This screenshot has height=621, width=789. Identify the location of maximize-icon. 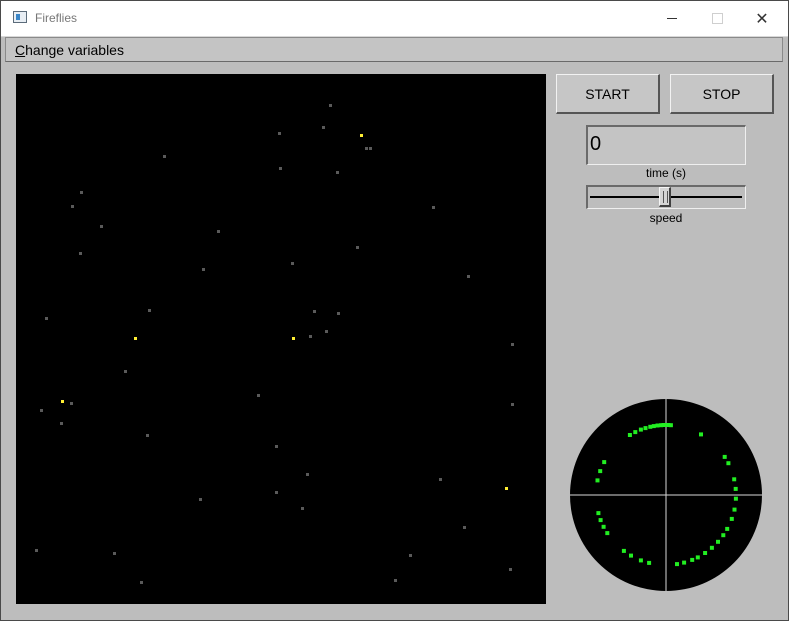
(717, 18).